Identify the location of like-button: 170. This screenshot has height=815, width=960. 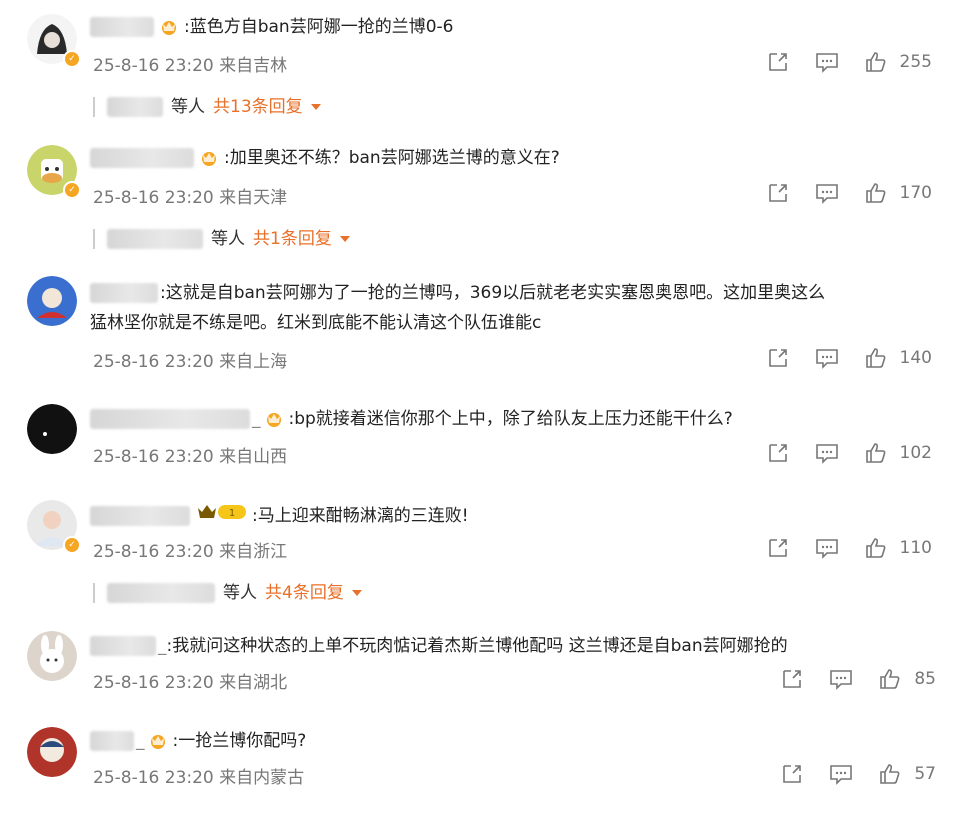
(898, 193).